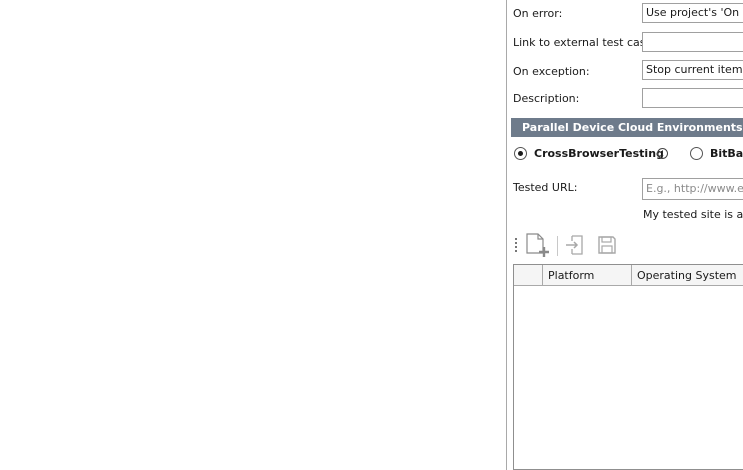 The image size is (743, 470). I want to click on grid-header-select, so click(528, 275).